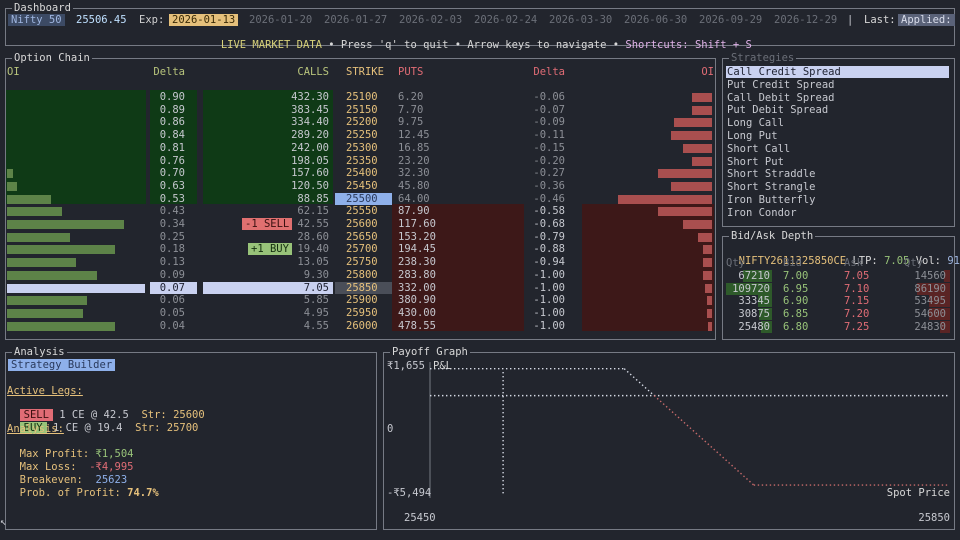 The image size is (960, 540). Describe the element at coordinates (837, 149) in the screenshot. I see `strategy-item: Short Call` at that location.